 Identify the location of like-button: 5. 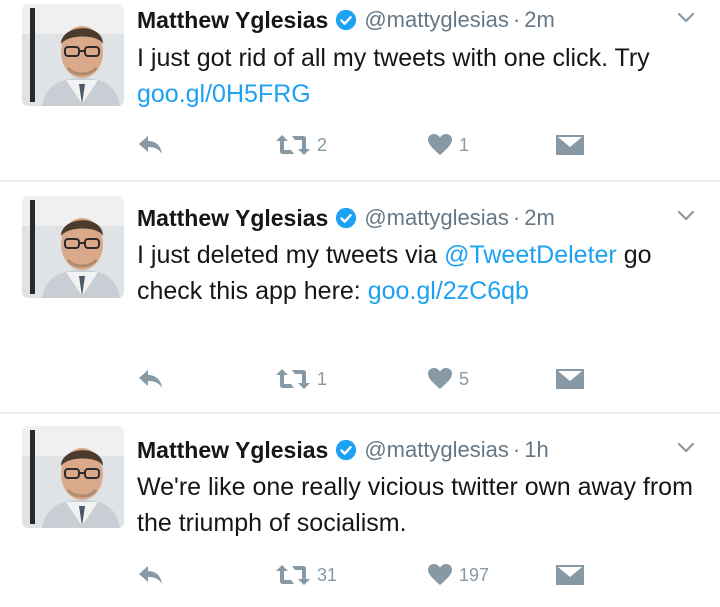
(448, 379).